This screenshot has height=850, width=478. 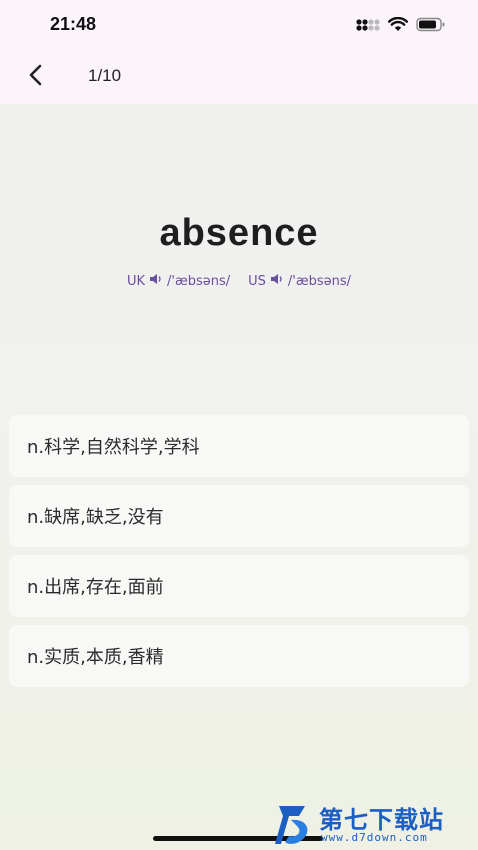 What do you see at coordinates (239, 25) in the screenshot?
I see `status-bar: 21:48` at bounding box center [239, 25].